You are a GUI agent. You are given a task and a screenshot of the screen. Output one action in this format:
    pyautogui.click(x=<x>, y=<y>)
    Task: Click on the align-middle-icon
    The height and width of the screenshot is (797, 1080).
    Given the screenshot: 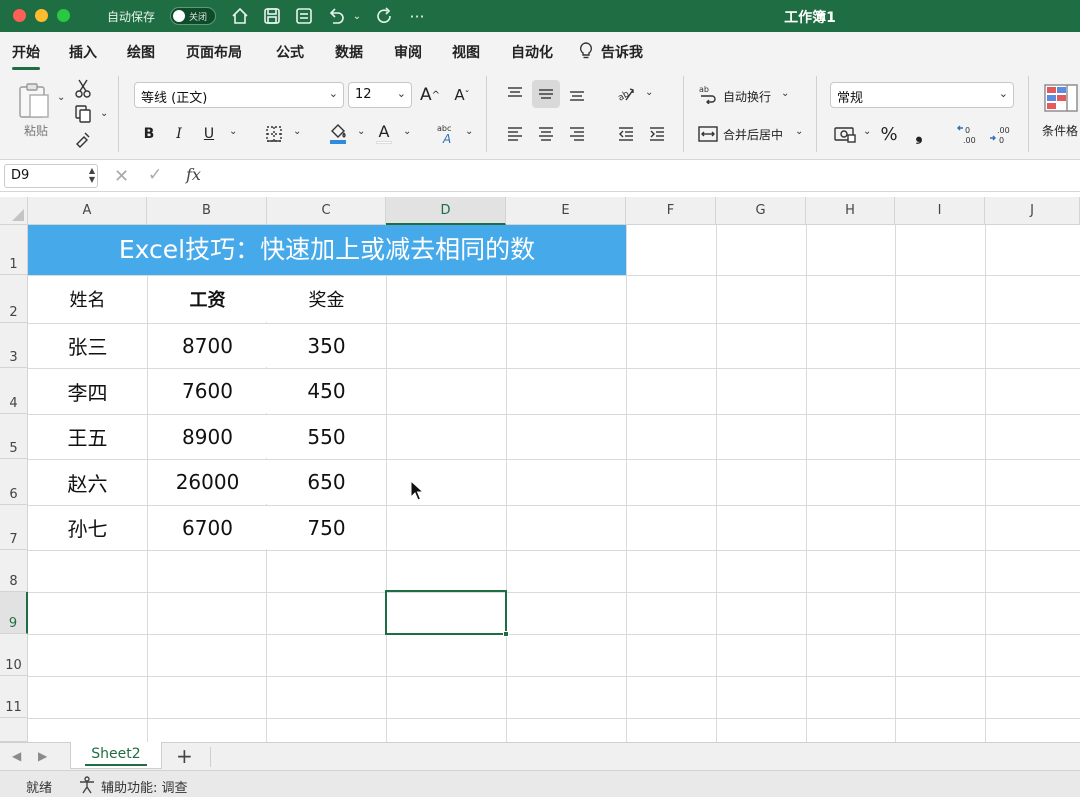 What is the action you would take?
    pyautogui.click(x=546, y=94)
    